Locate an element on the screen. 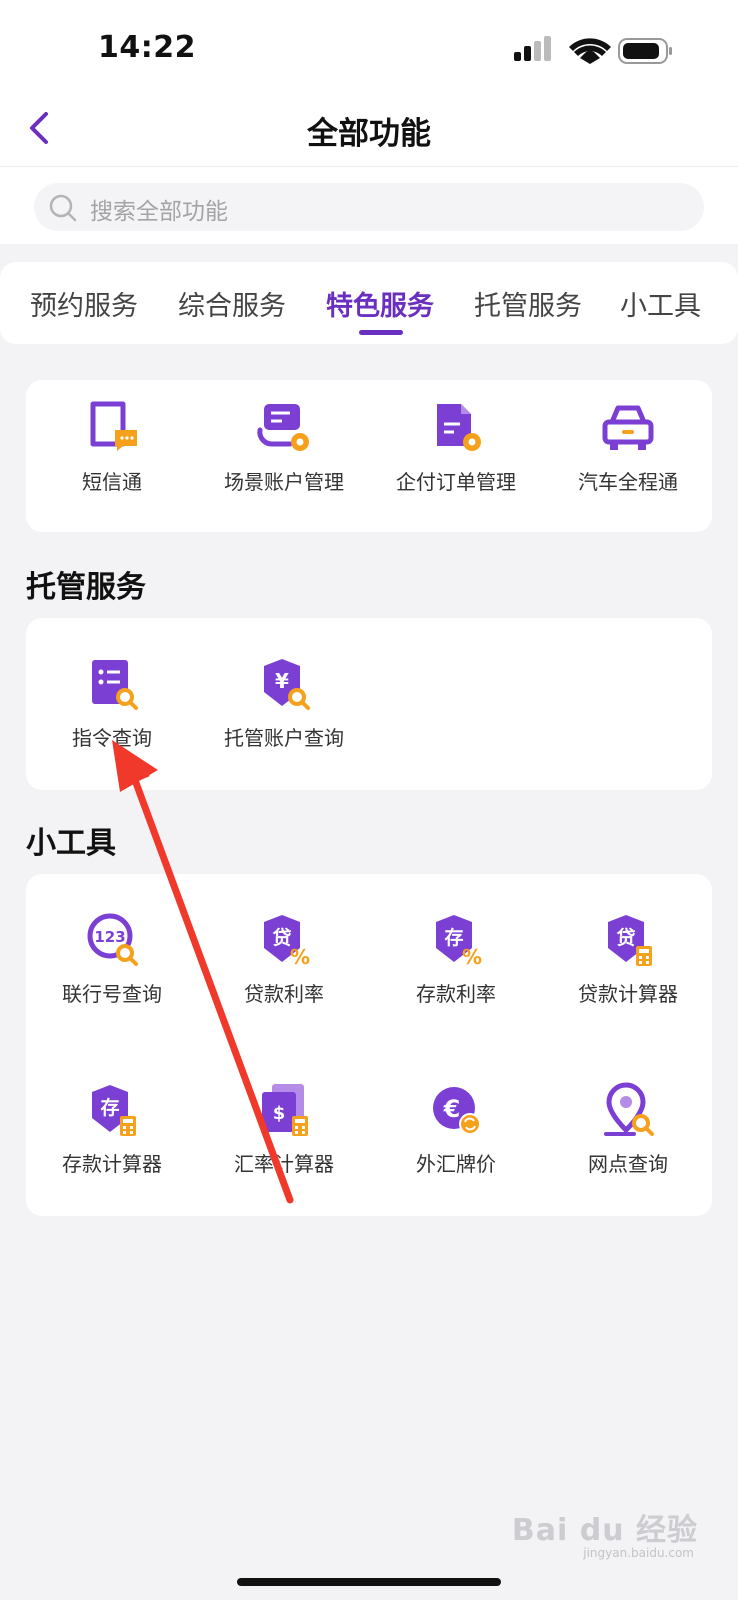  svg-text: 123 is located at coordinates (109, 937).